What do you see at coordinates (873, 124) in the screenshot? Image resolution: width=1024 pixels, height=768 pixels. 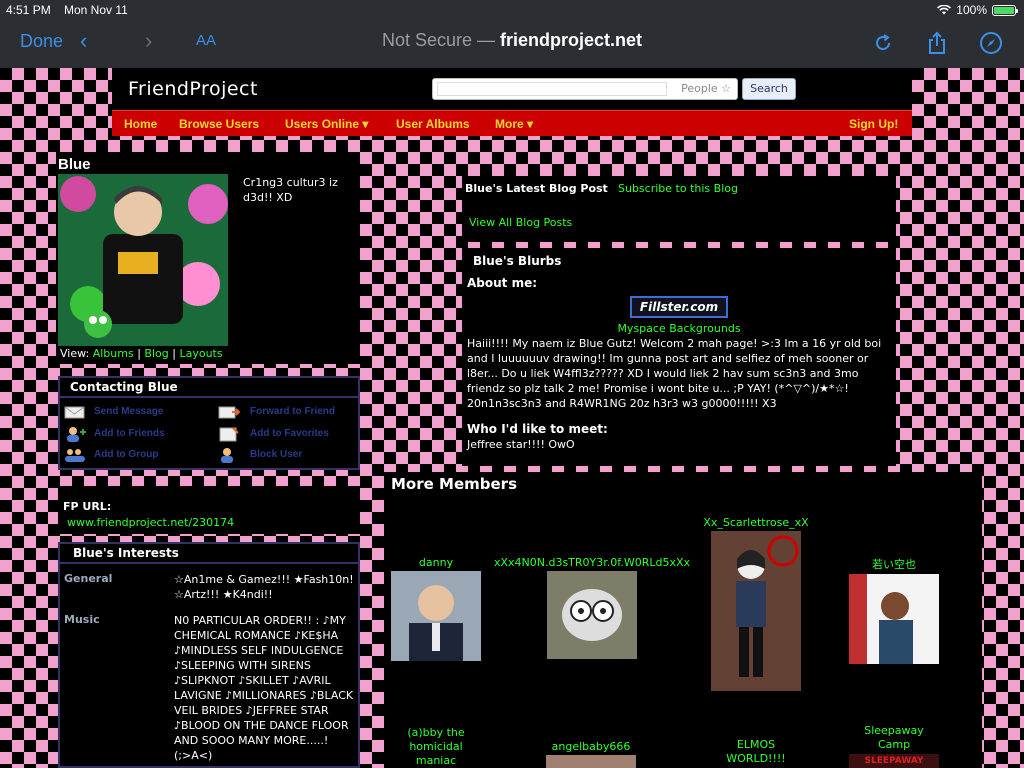 I see `nav-sign-up: Sign Up!` at bounding box center [873, 124].